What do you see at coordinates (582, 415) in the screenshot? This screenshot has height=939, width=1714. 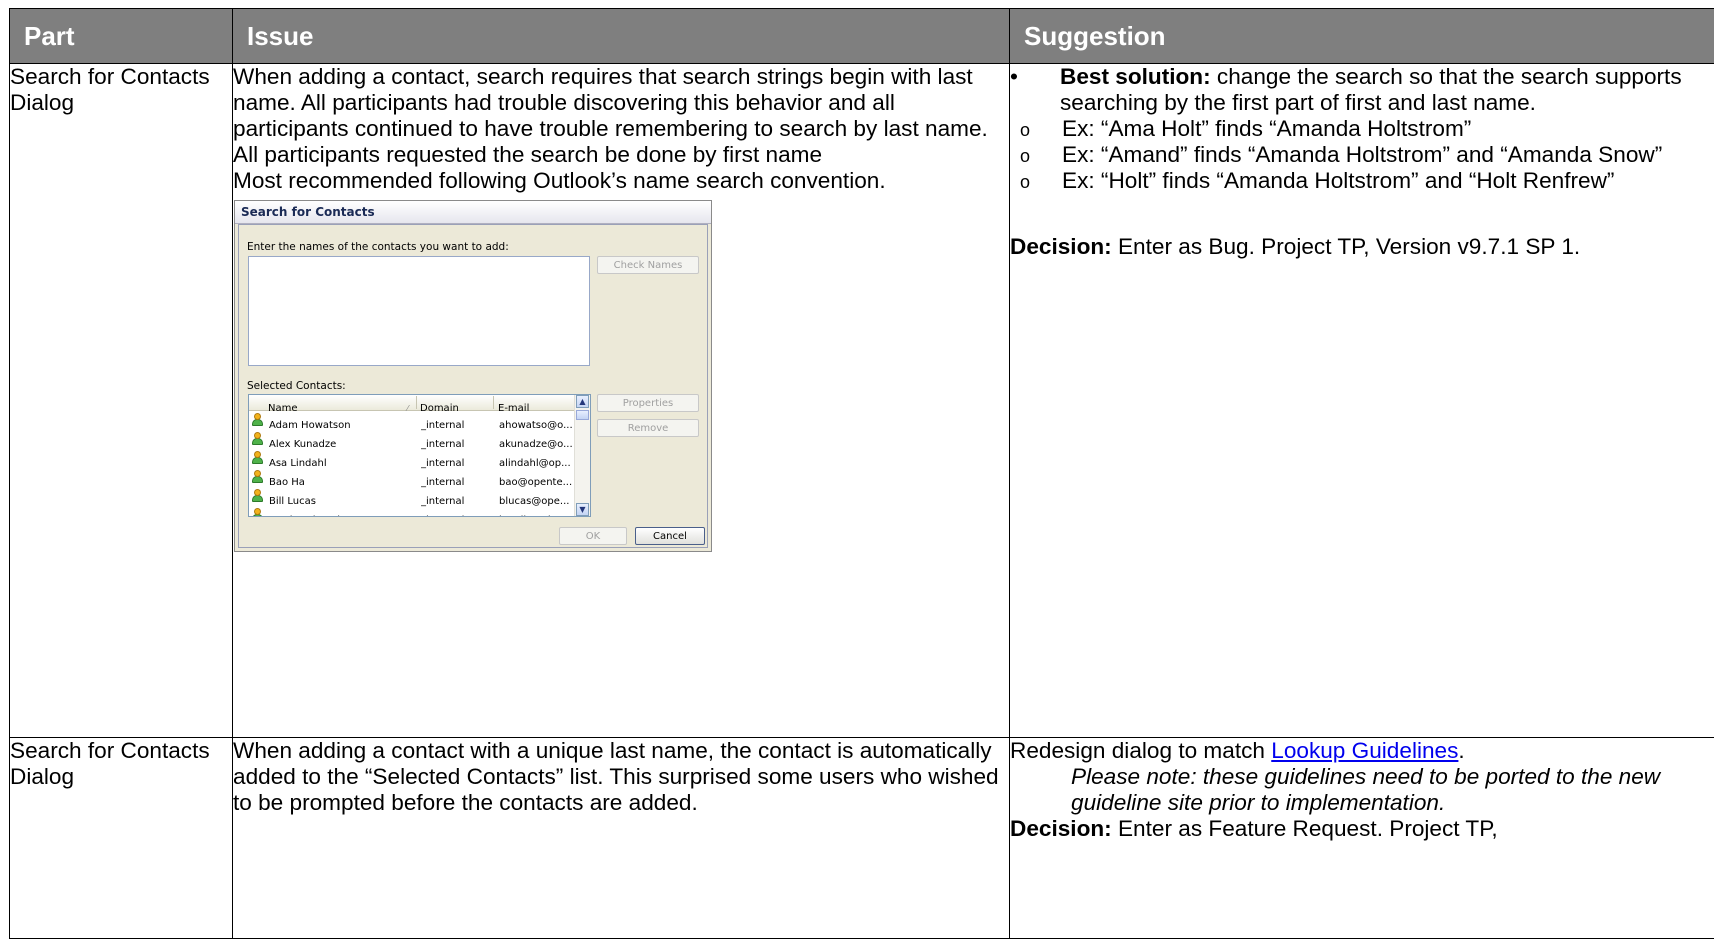 I see `scroll-thumb` at bounding box center [582, 415].